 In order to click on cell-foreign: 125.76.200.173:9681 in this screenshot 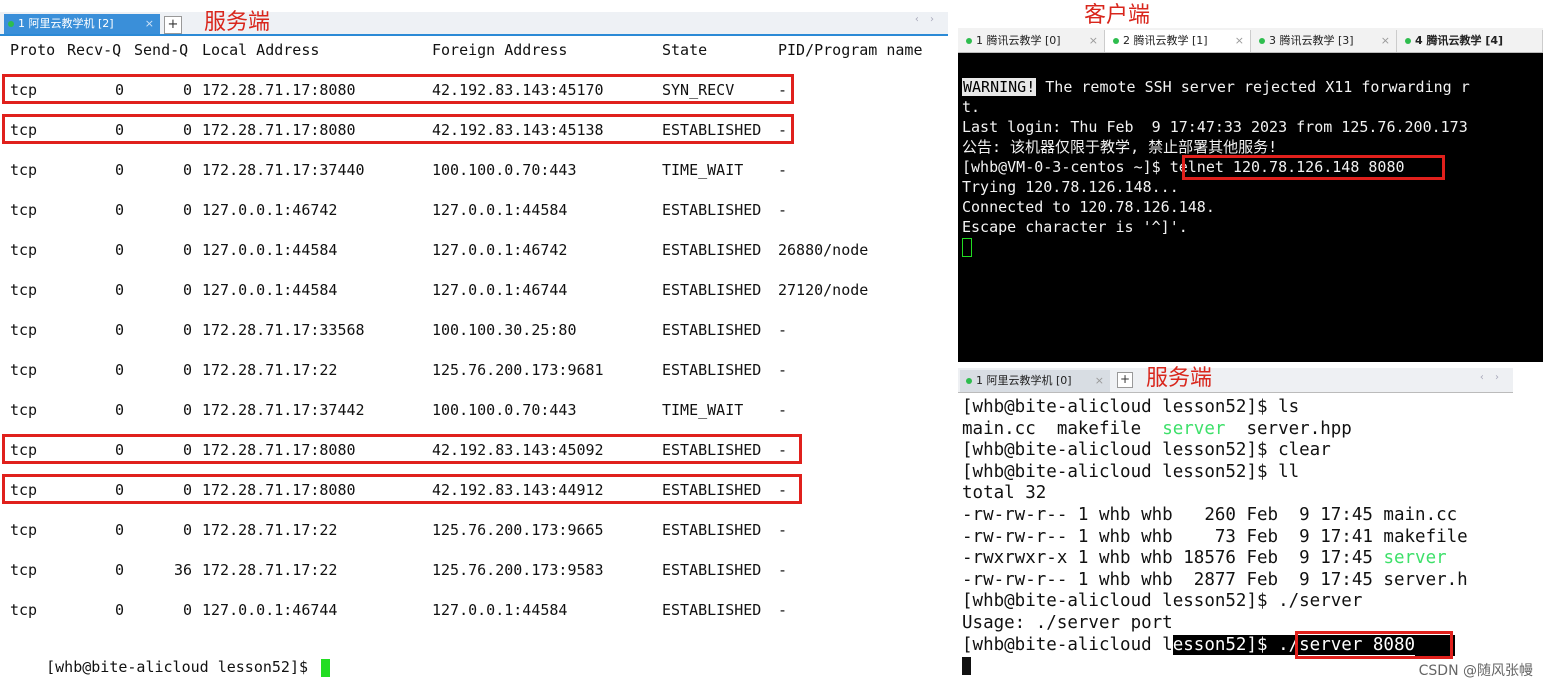, I will do `click(518, 370)`.